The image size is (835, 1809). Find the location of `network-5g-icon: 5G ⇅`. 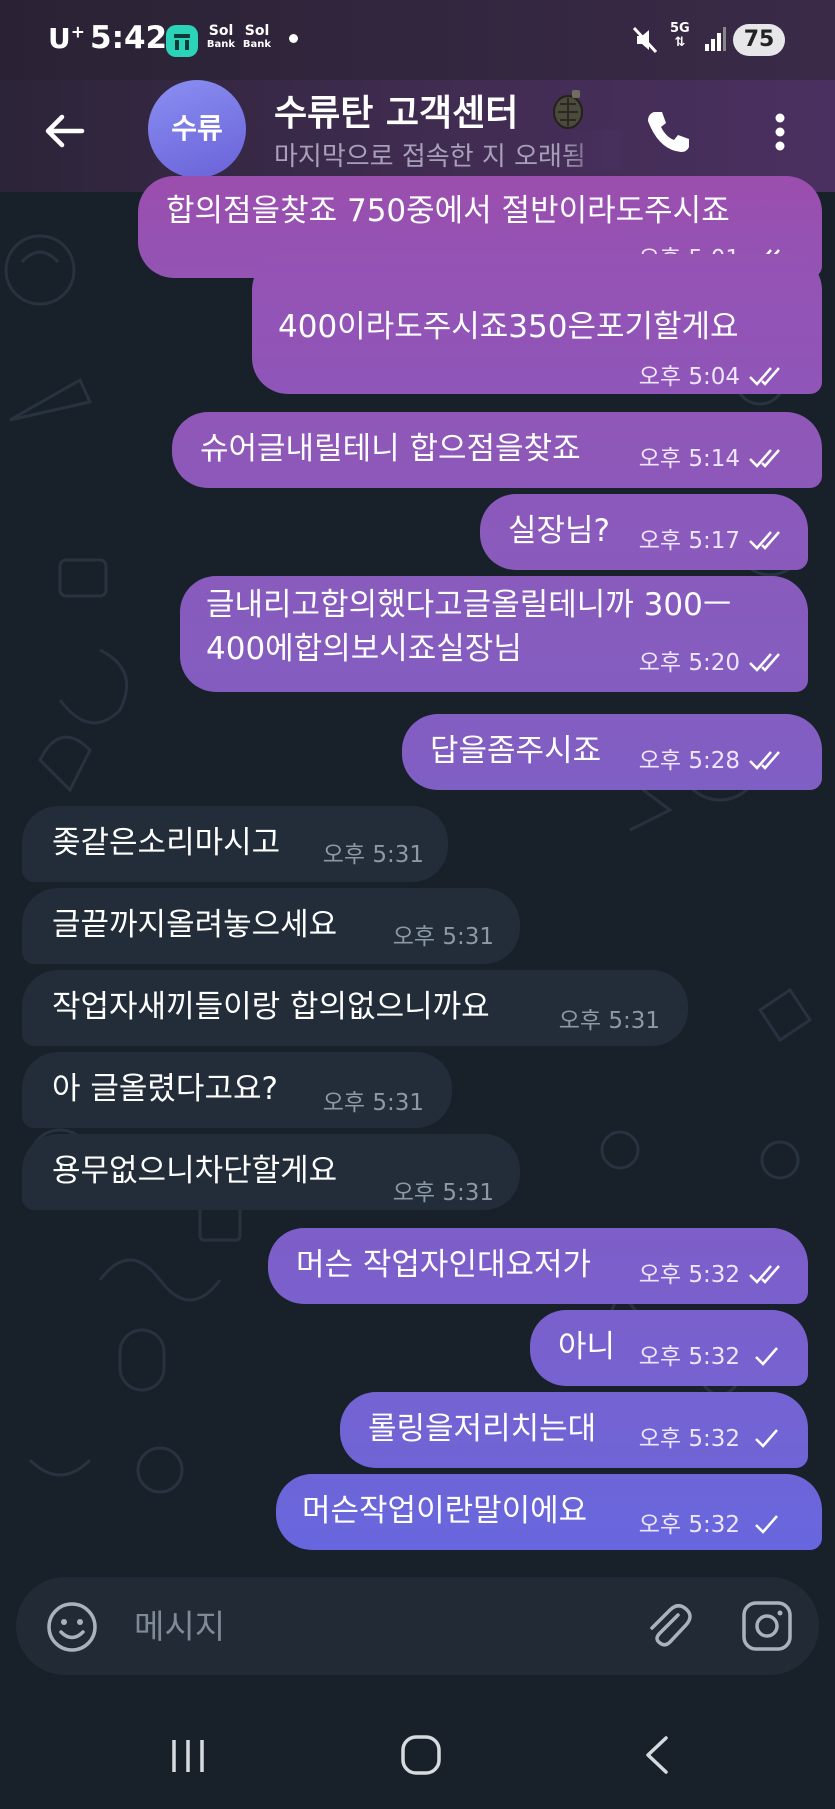

network-5g-icon: 5G ⇅ is located at coordinates (680, 35).